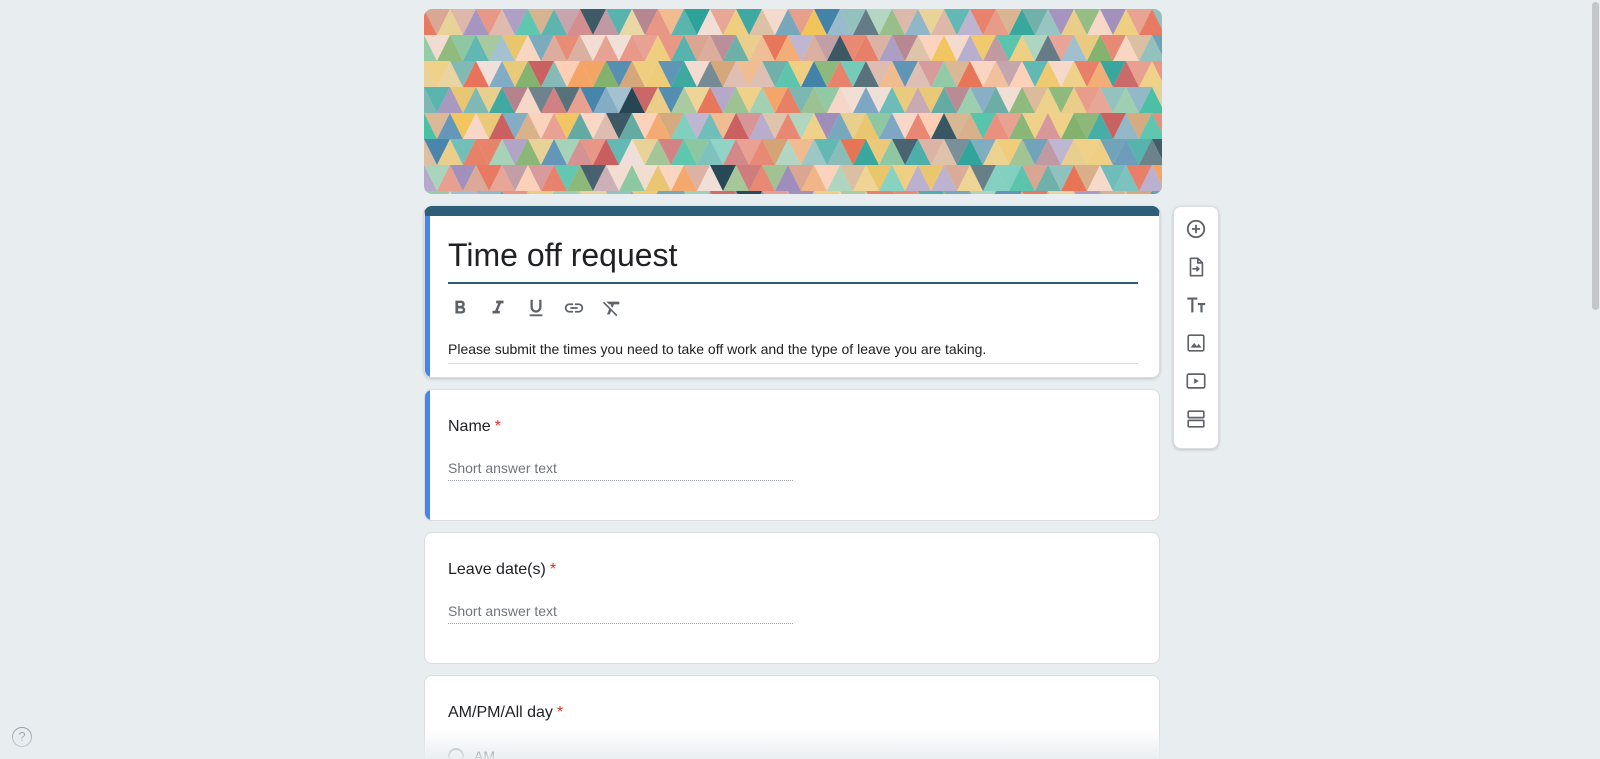  I want to click on bold-icon, so click(460, 308).